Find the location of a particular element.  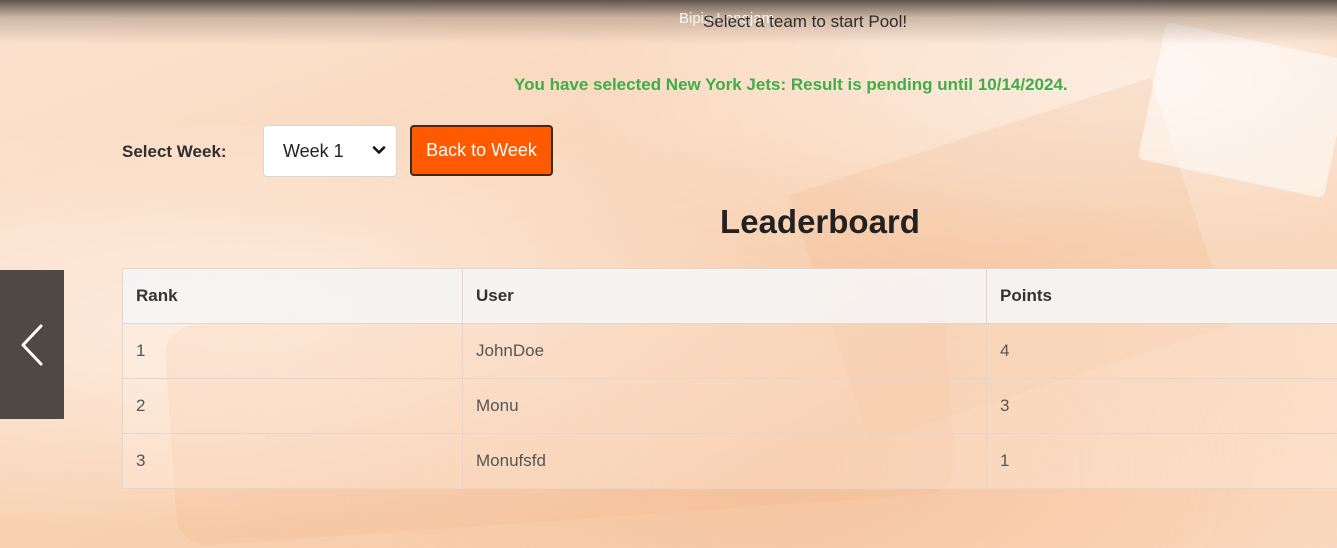

column-header-user: User is located at coordinates (724, 296).